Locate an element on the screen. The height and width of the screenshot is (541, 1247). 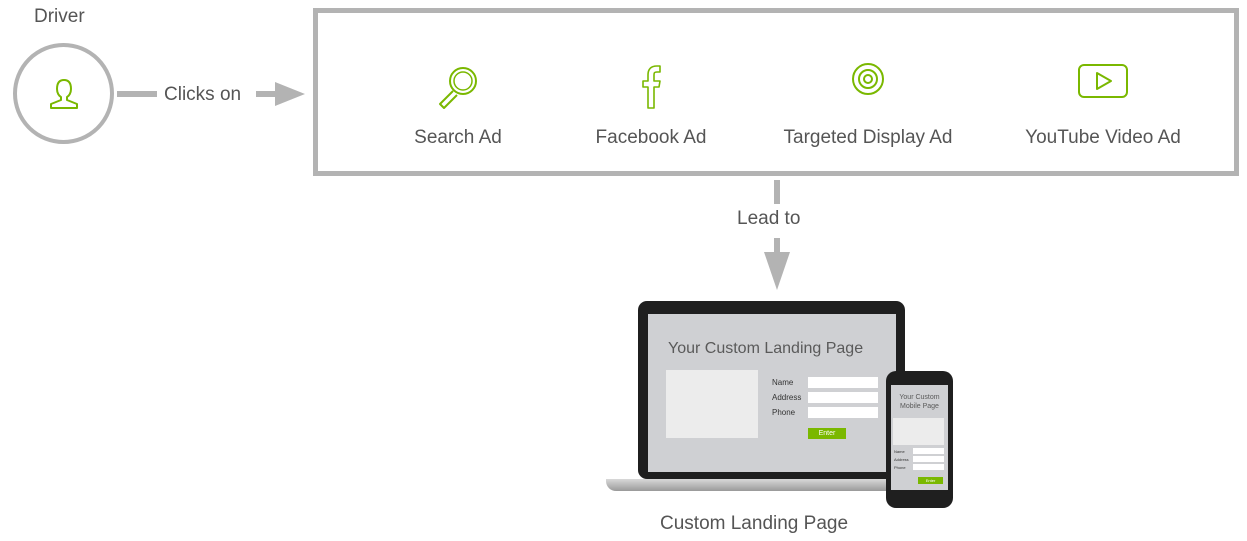
phone-image-placeholder is located at coordinates (918, 431).